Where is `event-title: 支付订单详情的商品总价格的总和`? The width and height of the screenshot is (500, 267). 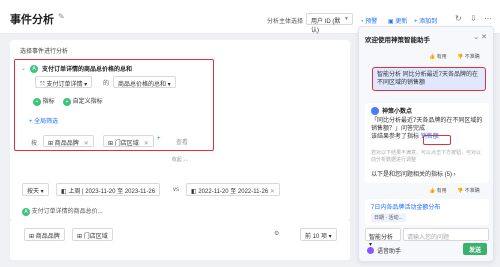
event-title: 支付订单详情的商品总价格的总和 is located at coordinates (87, 70).